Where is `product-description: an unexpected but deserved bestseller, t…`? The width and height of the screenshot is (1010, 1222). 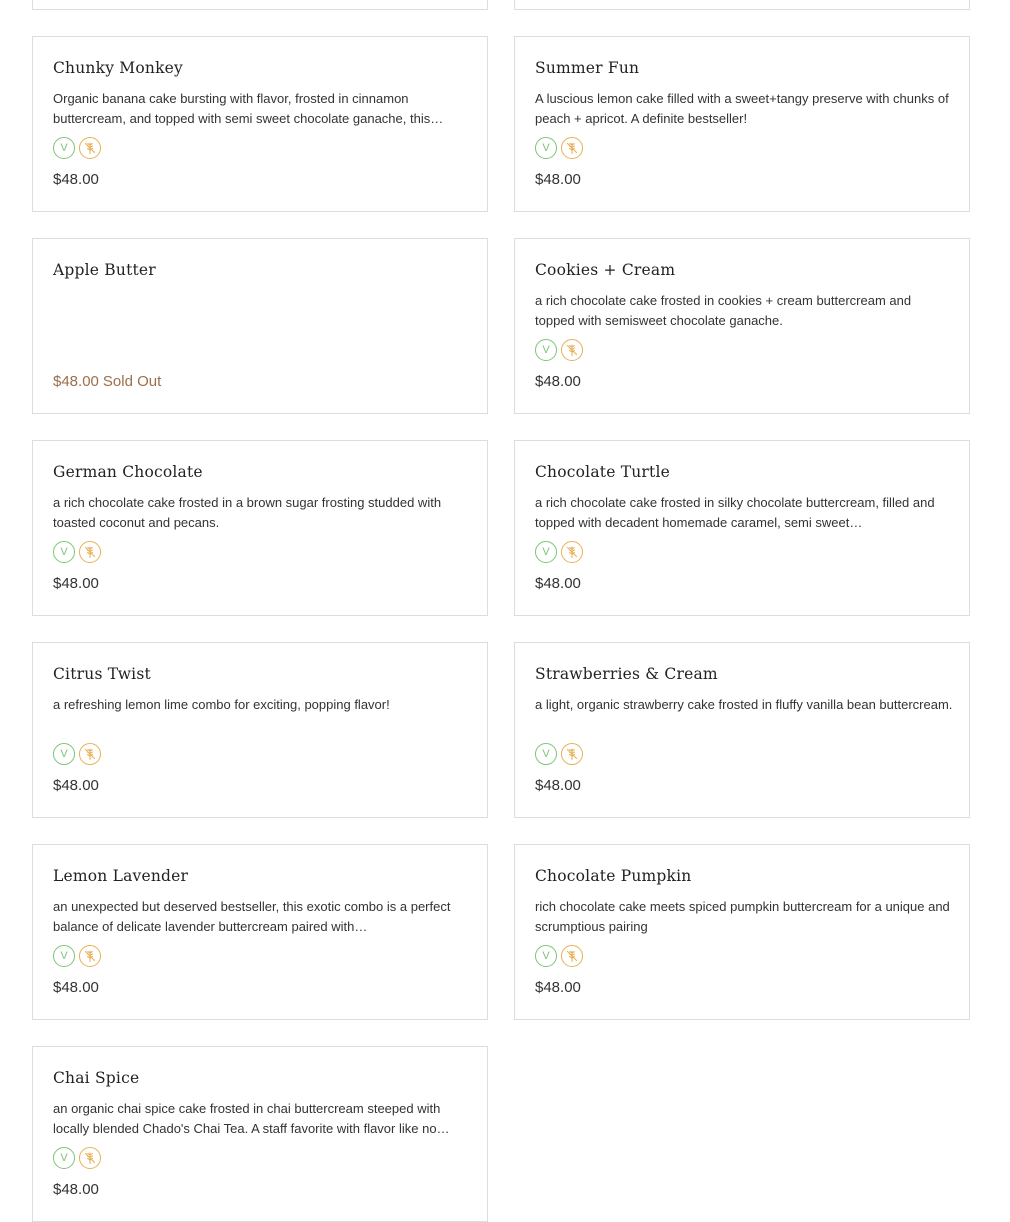 product-description: an unexpected but deserved bestseller, t… is located at coordinates (252, 916).